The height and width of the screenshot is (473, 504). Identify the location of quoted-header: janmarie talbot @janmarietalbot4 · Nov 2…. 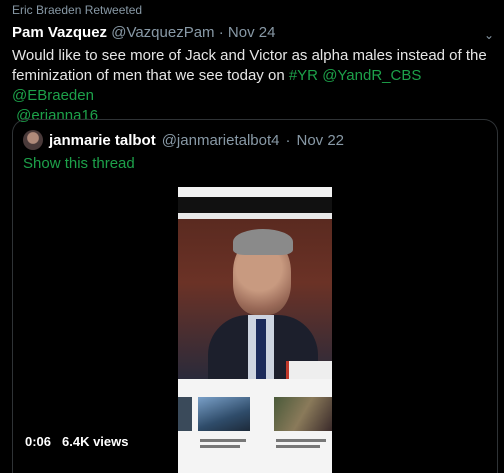
(183, 140).